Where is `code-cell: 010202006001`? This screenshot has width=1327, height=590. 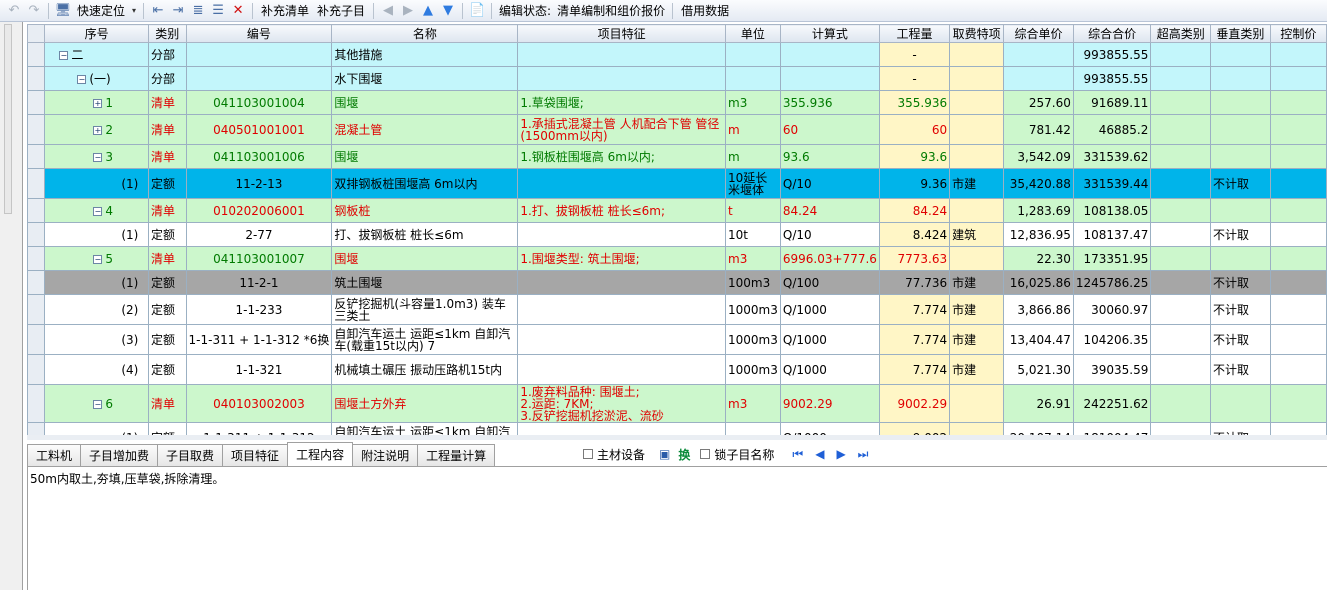
code-cell: 010202006001 is located at coordinates (259, 210).